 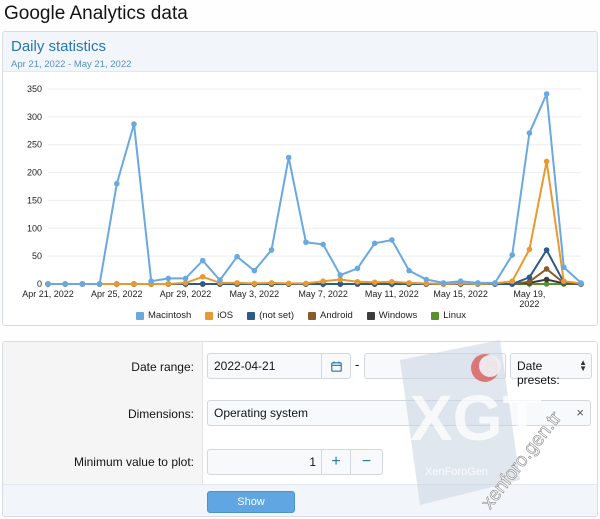 What do you see at coordinates (39, 284) in the screenshot?
I see `y-tick-label: 0` at bounding box center [39, 284].